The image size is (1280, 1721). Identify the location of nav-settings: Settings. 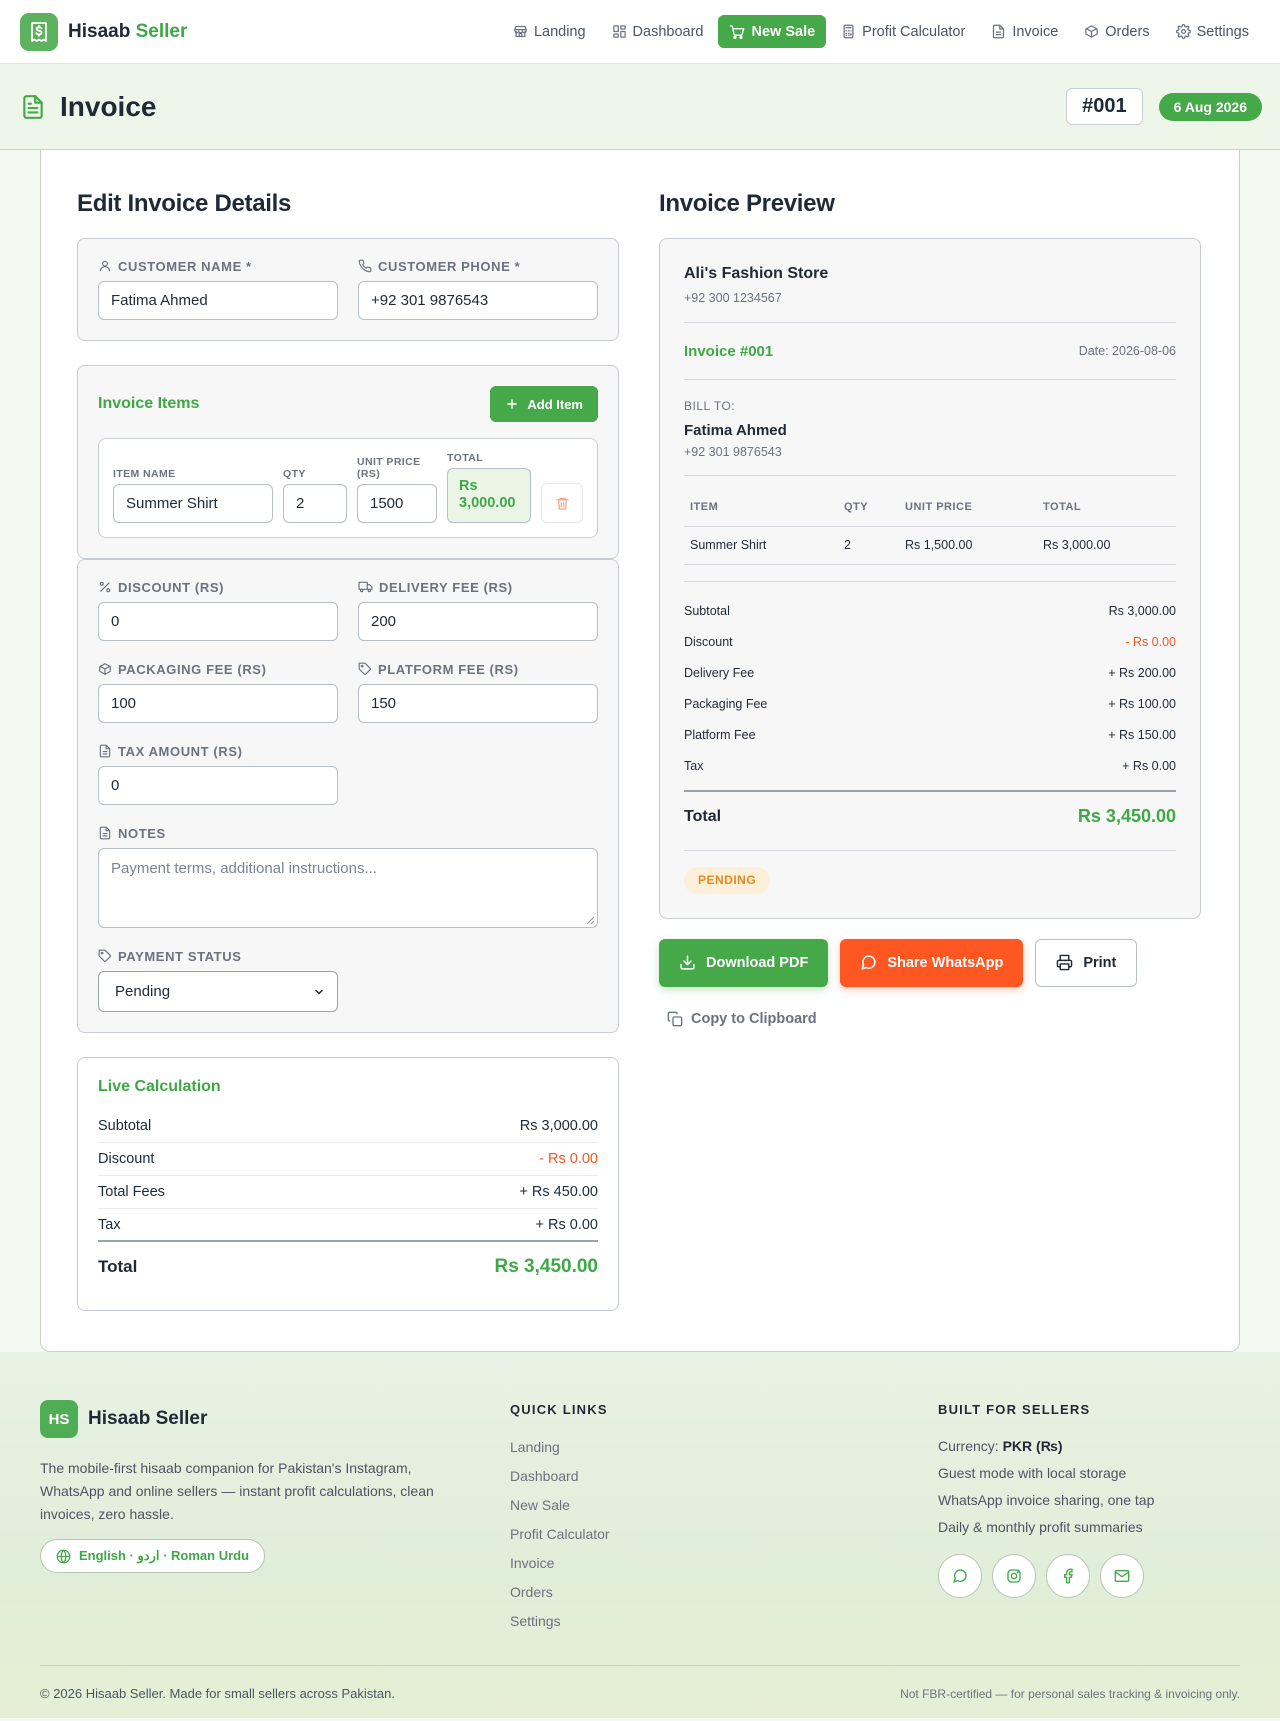
(1212, 31).